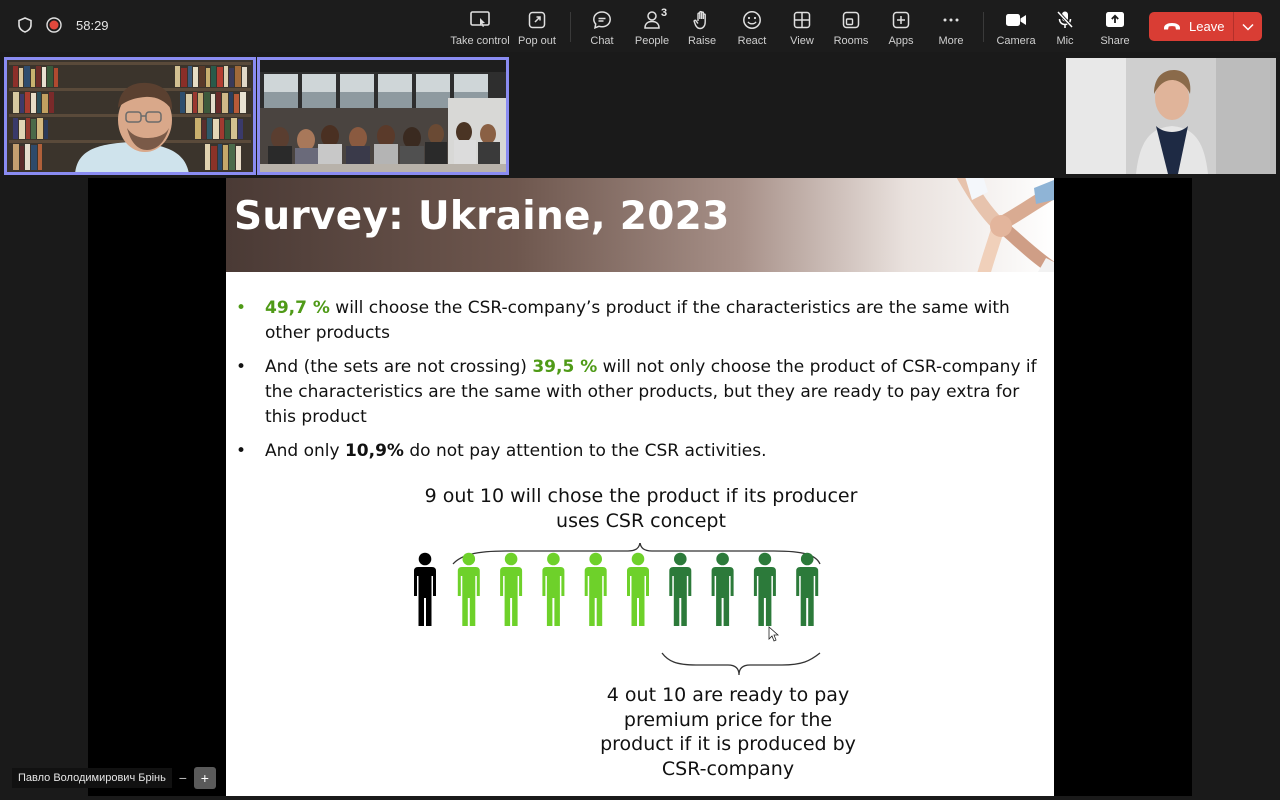 This screenshot has width=1280, height=800. I want to click on video-tile-classroom, so click(383, 116).